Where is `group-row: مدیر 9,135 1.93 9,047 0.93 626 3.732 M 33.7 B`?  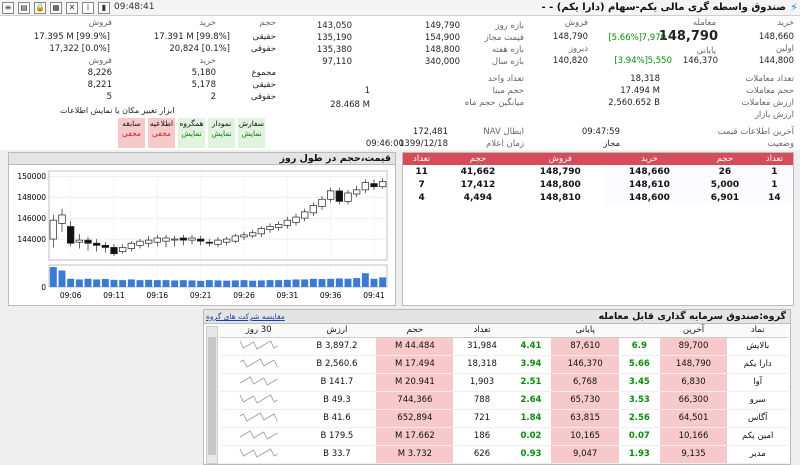 group-row: مدیر 9,135 1.93 9,047 0.93 626 3.732 M 33.7 B is located at coordinates (504, 454).